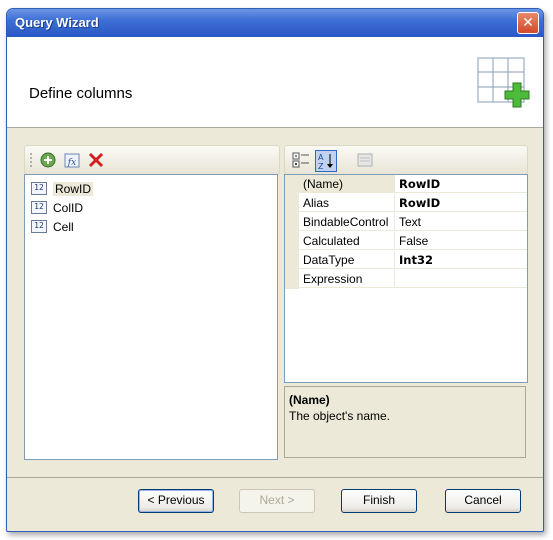 This screenshot has height=540, width=553. Describe the element at coordinates (406, 160) in the screenshot. I see `properties-toolbar: A Z` at that location.